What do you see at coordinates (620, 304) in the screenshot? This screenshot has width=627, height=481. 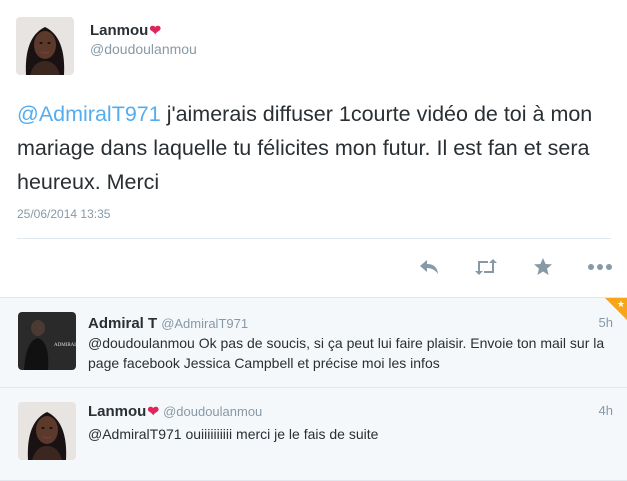 I see `star-badge-icon: ★` at bounding box center [620, 304].